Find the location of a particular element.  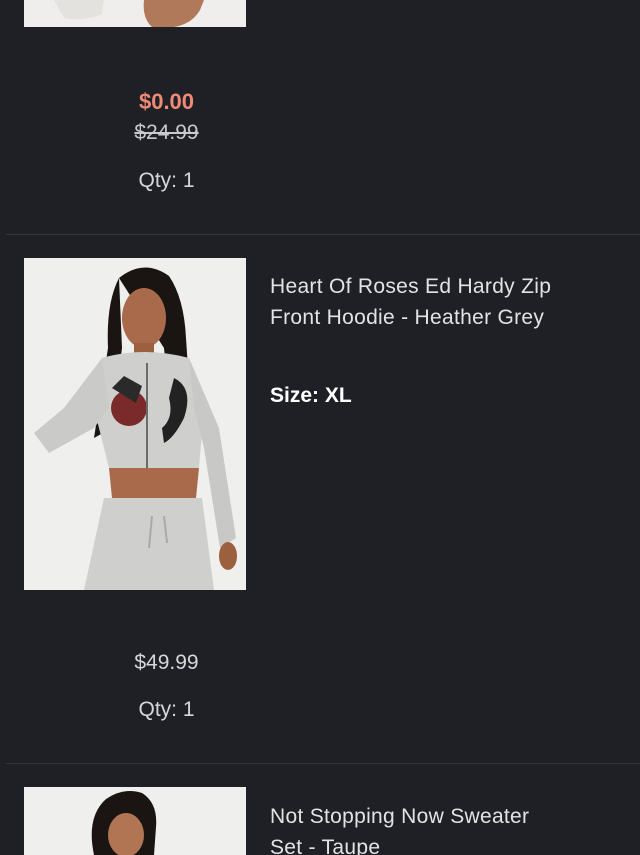

original-price: $24.99 is located at coordinates (166, 132).